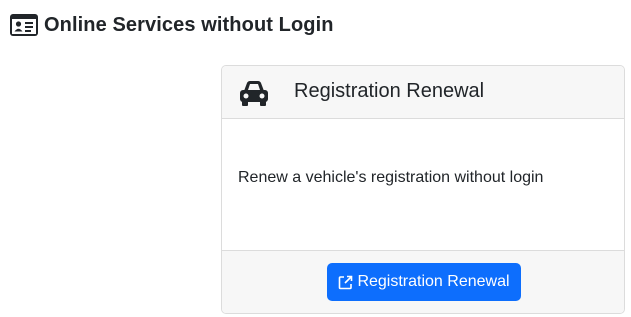  Describe the element at coordinates (433, 281) in the screenshot. I see `registration-renewal-button-label: Registration Renewal` at that location.